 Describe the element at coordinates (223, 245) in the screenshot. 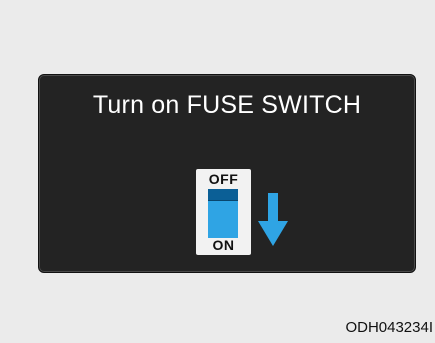

I see `switch-on-label: ON` at that location.